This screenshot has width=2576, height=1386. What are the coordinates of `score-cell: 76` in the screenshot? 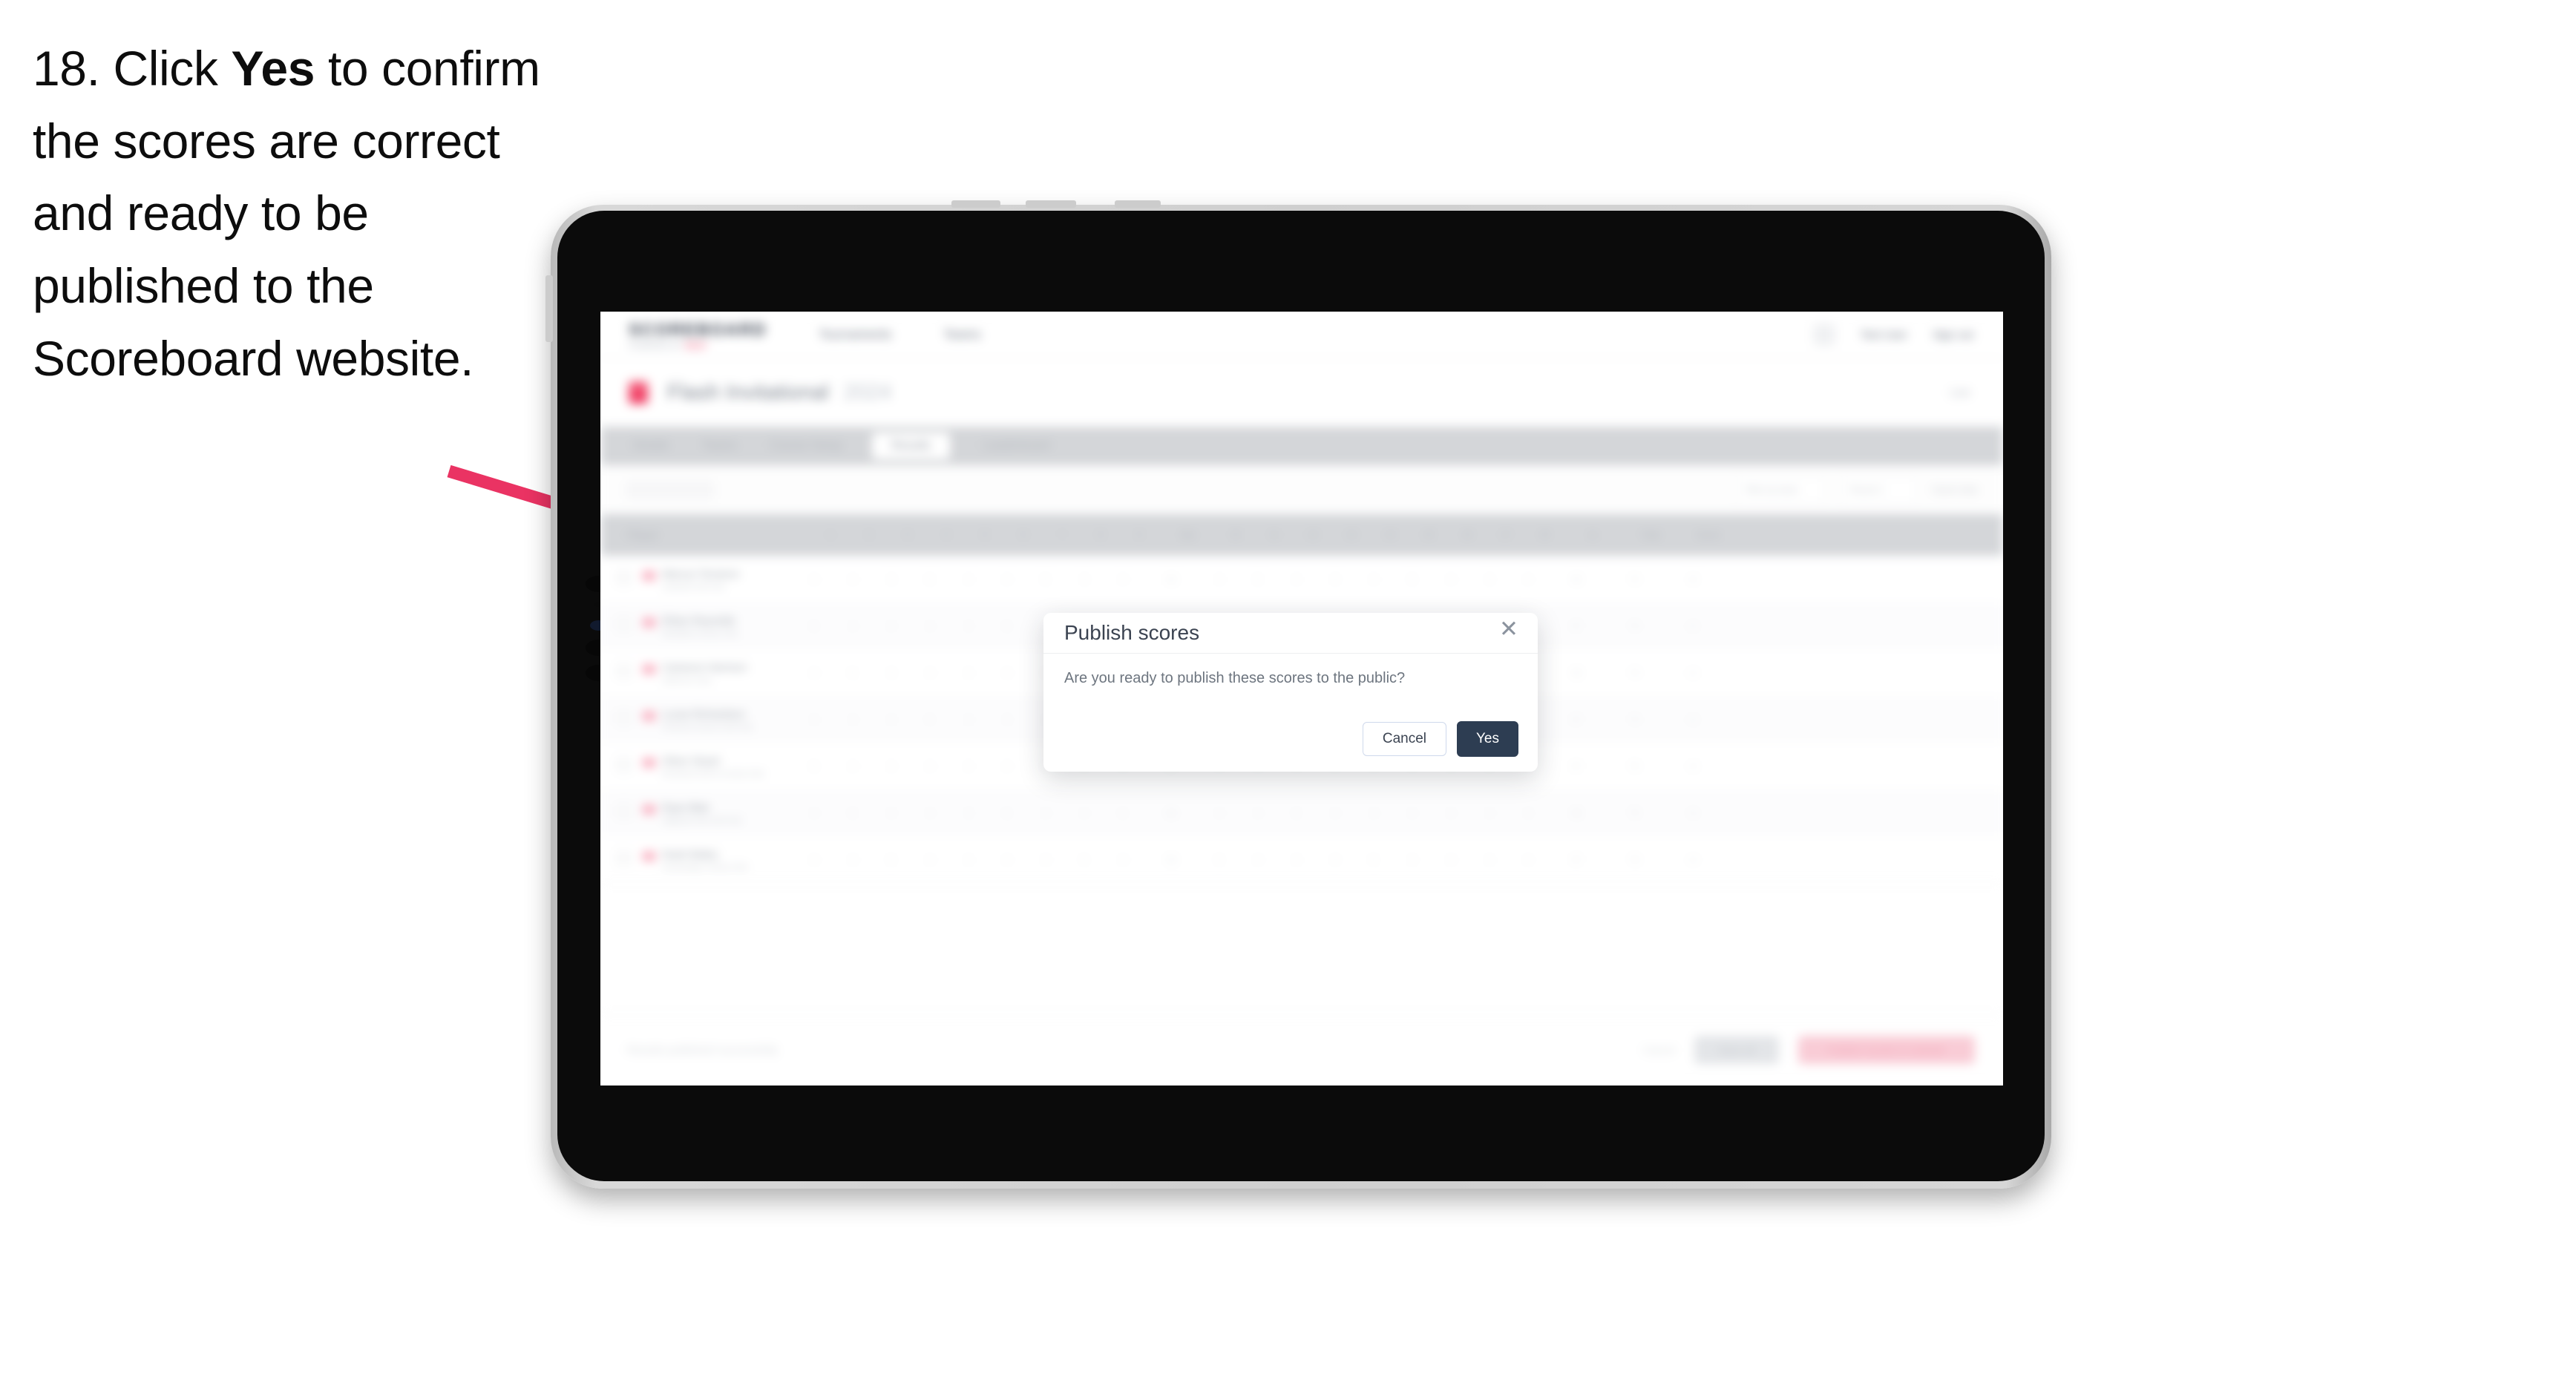 It's located at (1634, 860).